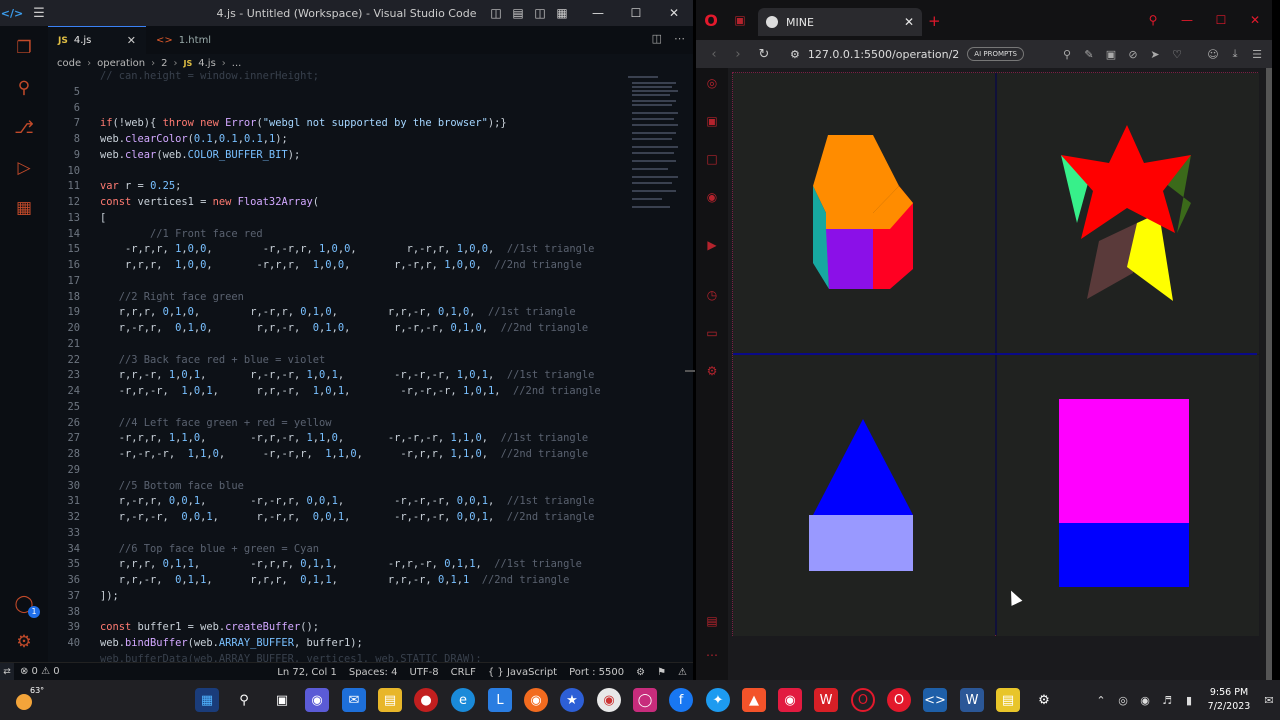 The image size is (1280, 720). Describe the element at coordinates (1229, 700) in the screenshot. I see `clock: 9:56 PM 7/2/2023` at that location.